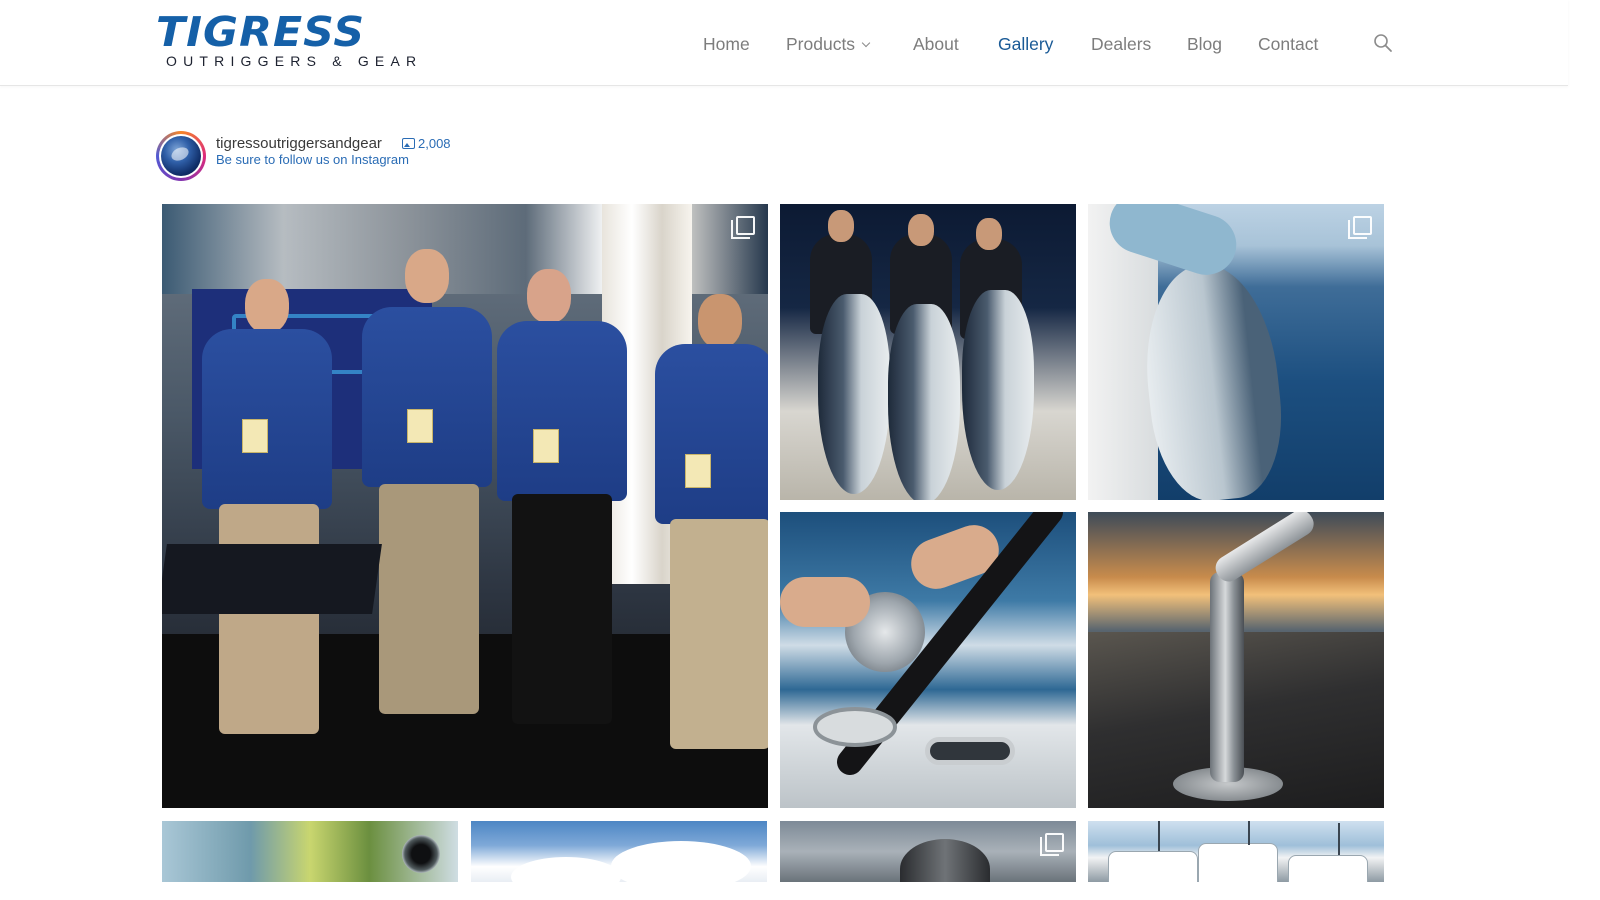  Describe the element at coordinates (936, 44) in the screenshot. I see `nav-about: About` at that location.